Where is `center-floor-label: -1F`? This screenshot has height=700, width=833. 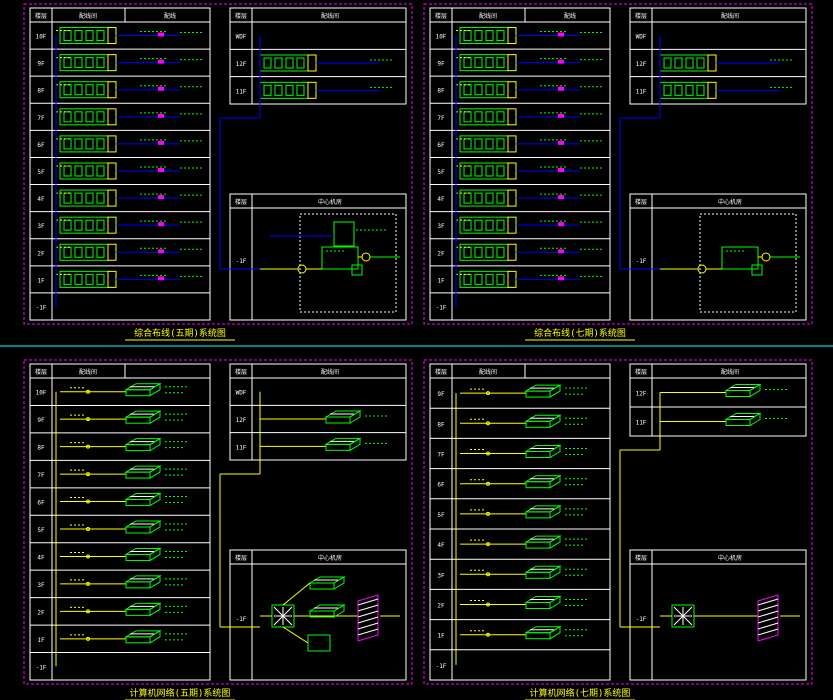
center-floor-label: -1F is located at coordinates (641, 261).